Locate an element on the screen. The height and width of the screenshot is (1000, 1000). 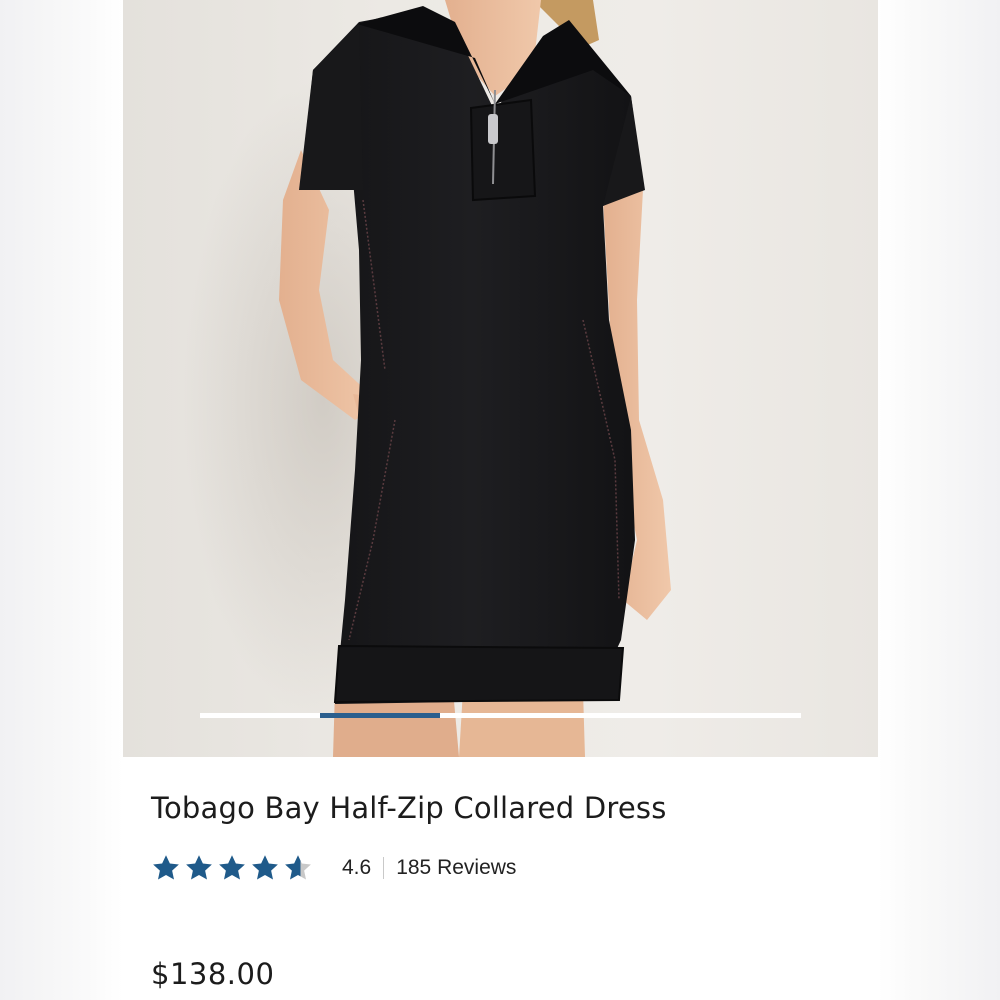
rating-divider is located at coordinates (384, 868).